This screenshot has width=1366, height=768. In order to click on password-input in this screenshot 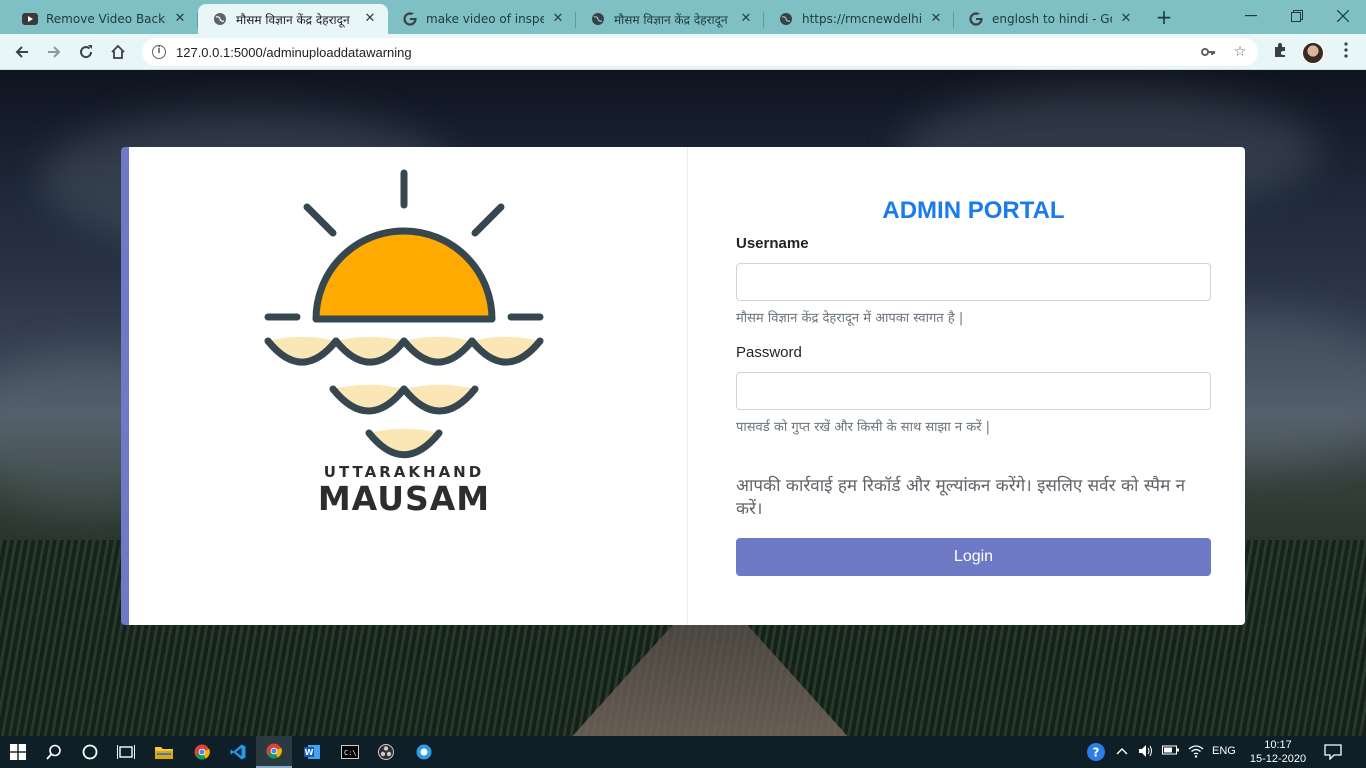, I will do `click(973, 391)`.